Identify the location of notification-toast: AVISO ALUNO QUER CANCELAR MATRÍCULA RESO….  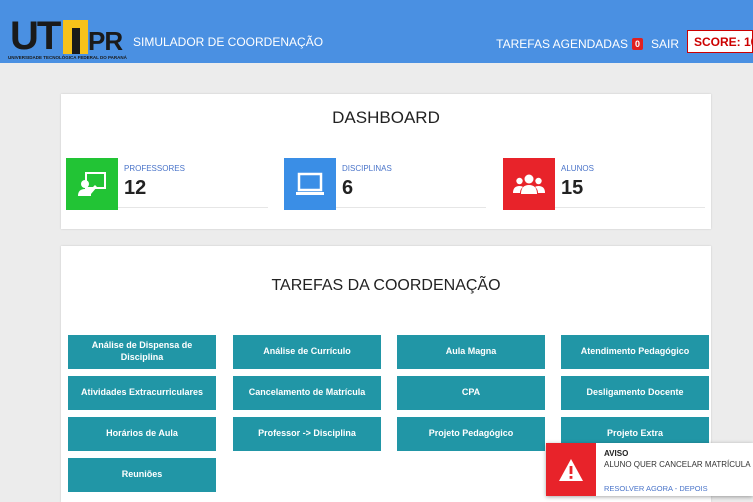
(649, 469).